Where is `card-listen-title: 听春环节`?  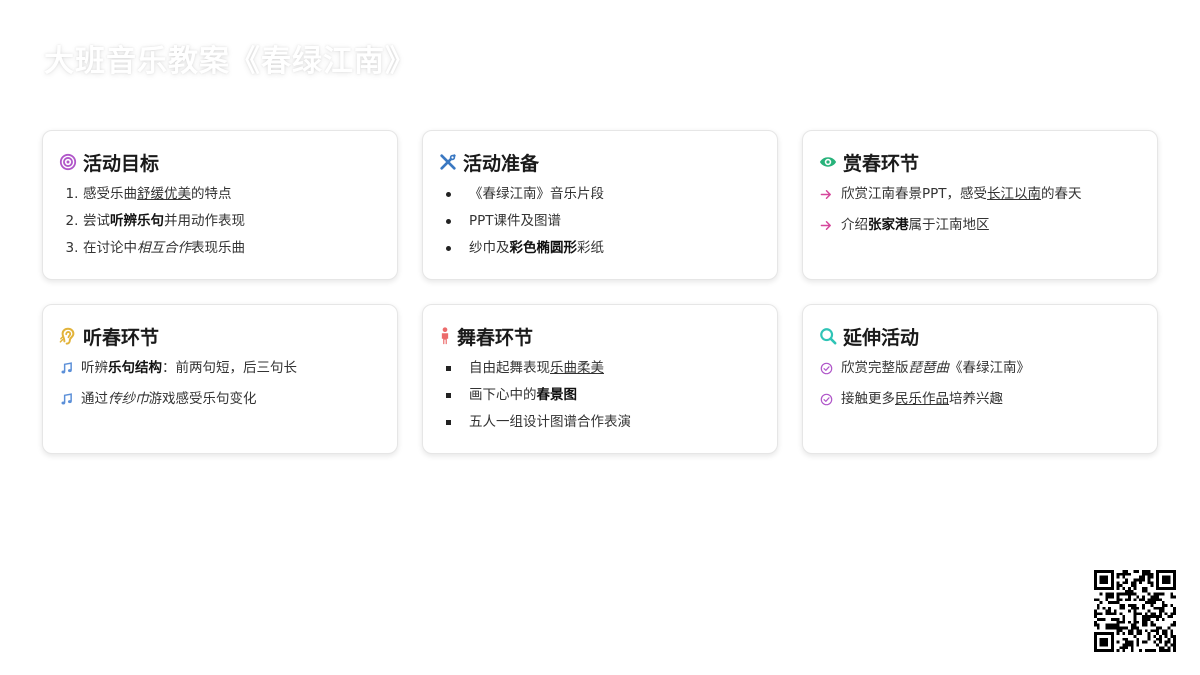
card-listen-title: 听春环节 is located at coordinates (121, 337).